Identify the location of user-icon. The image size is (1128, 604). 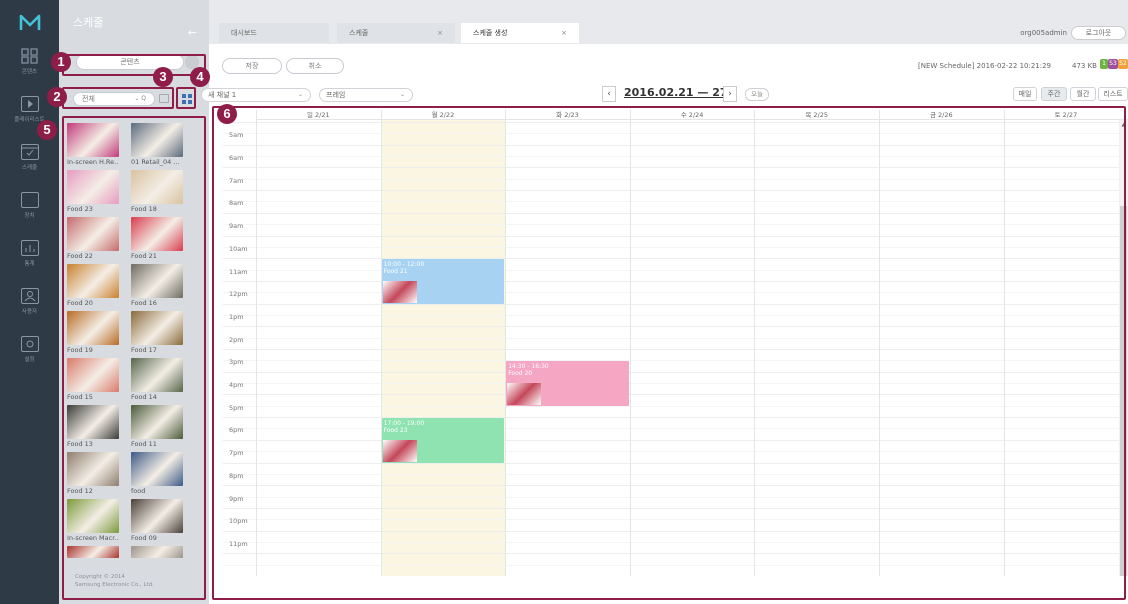
(29, 296).